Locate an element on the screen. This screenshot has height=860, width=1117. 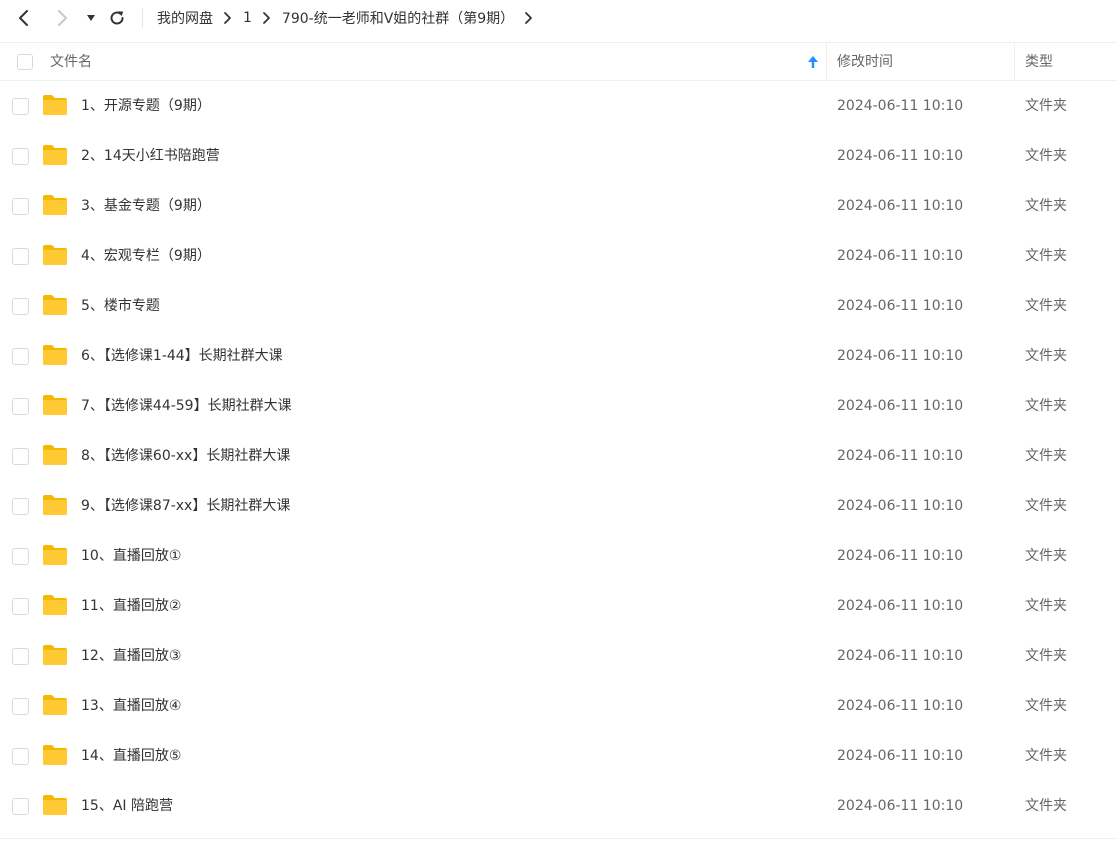
caret-down-icon is located at coordinates (91, 18).